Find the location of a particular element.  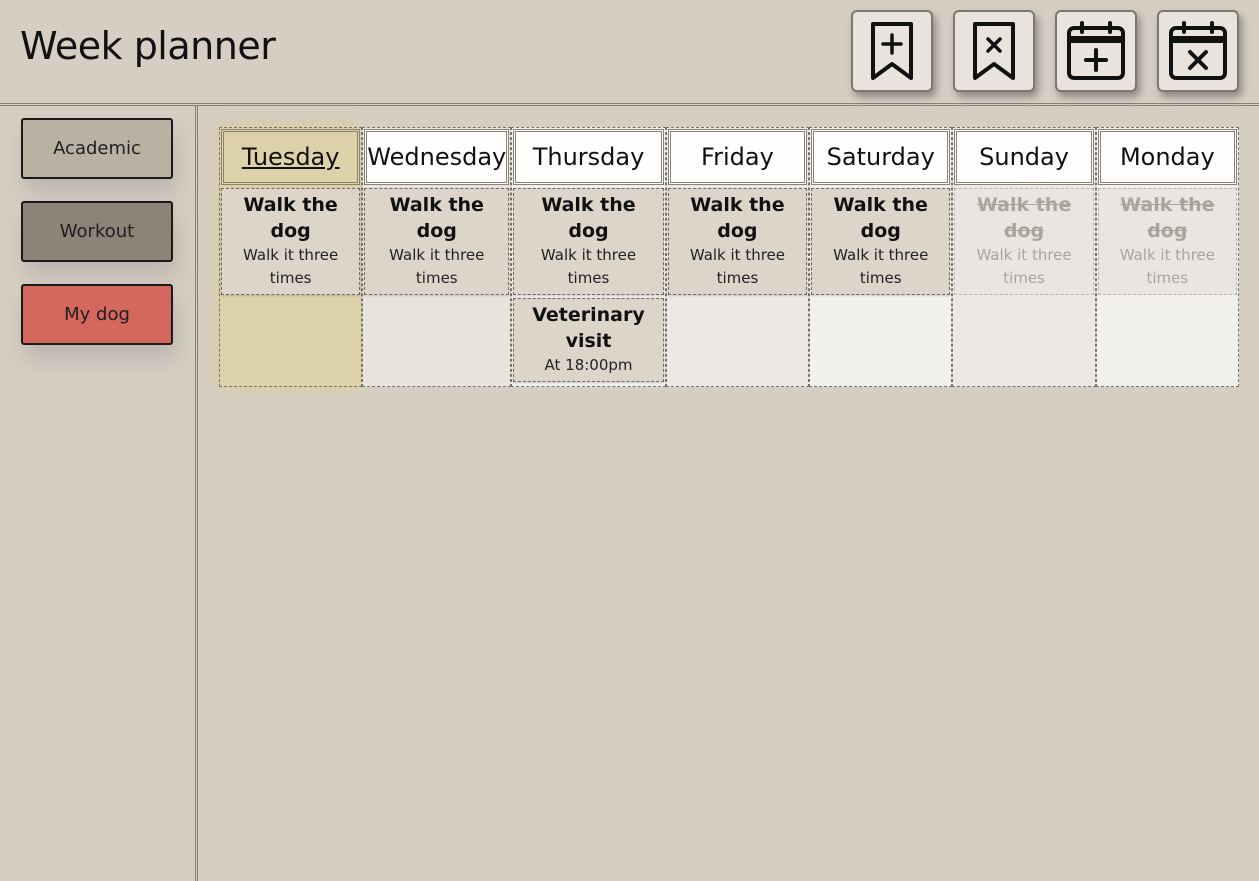

day-header: Friday is located at coordinates (737, 157).